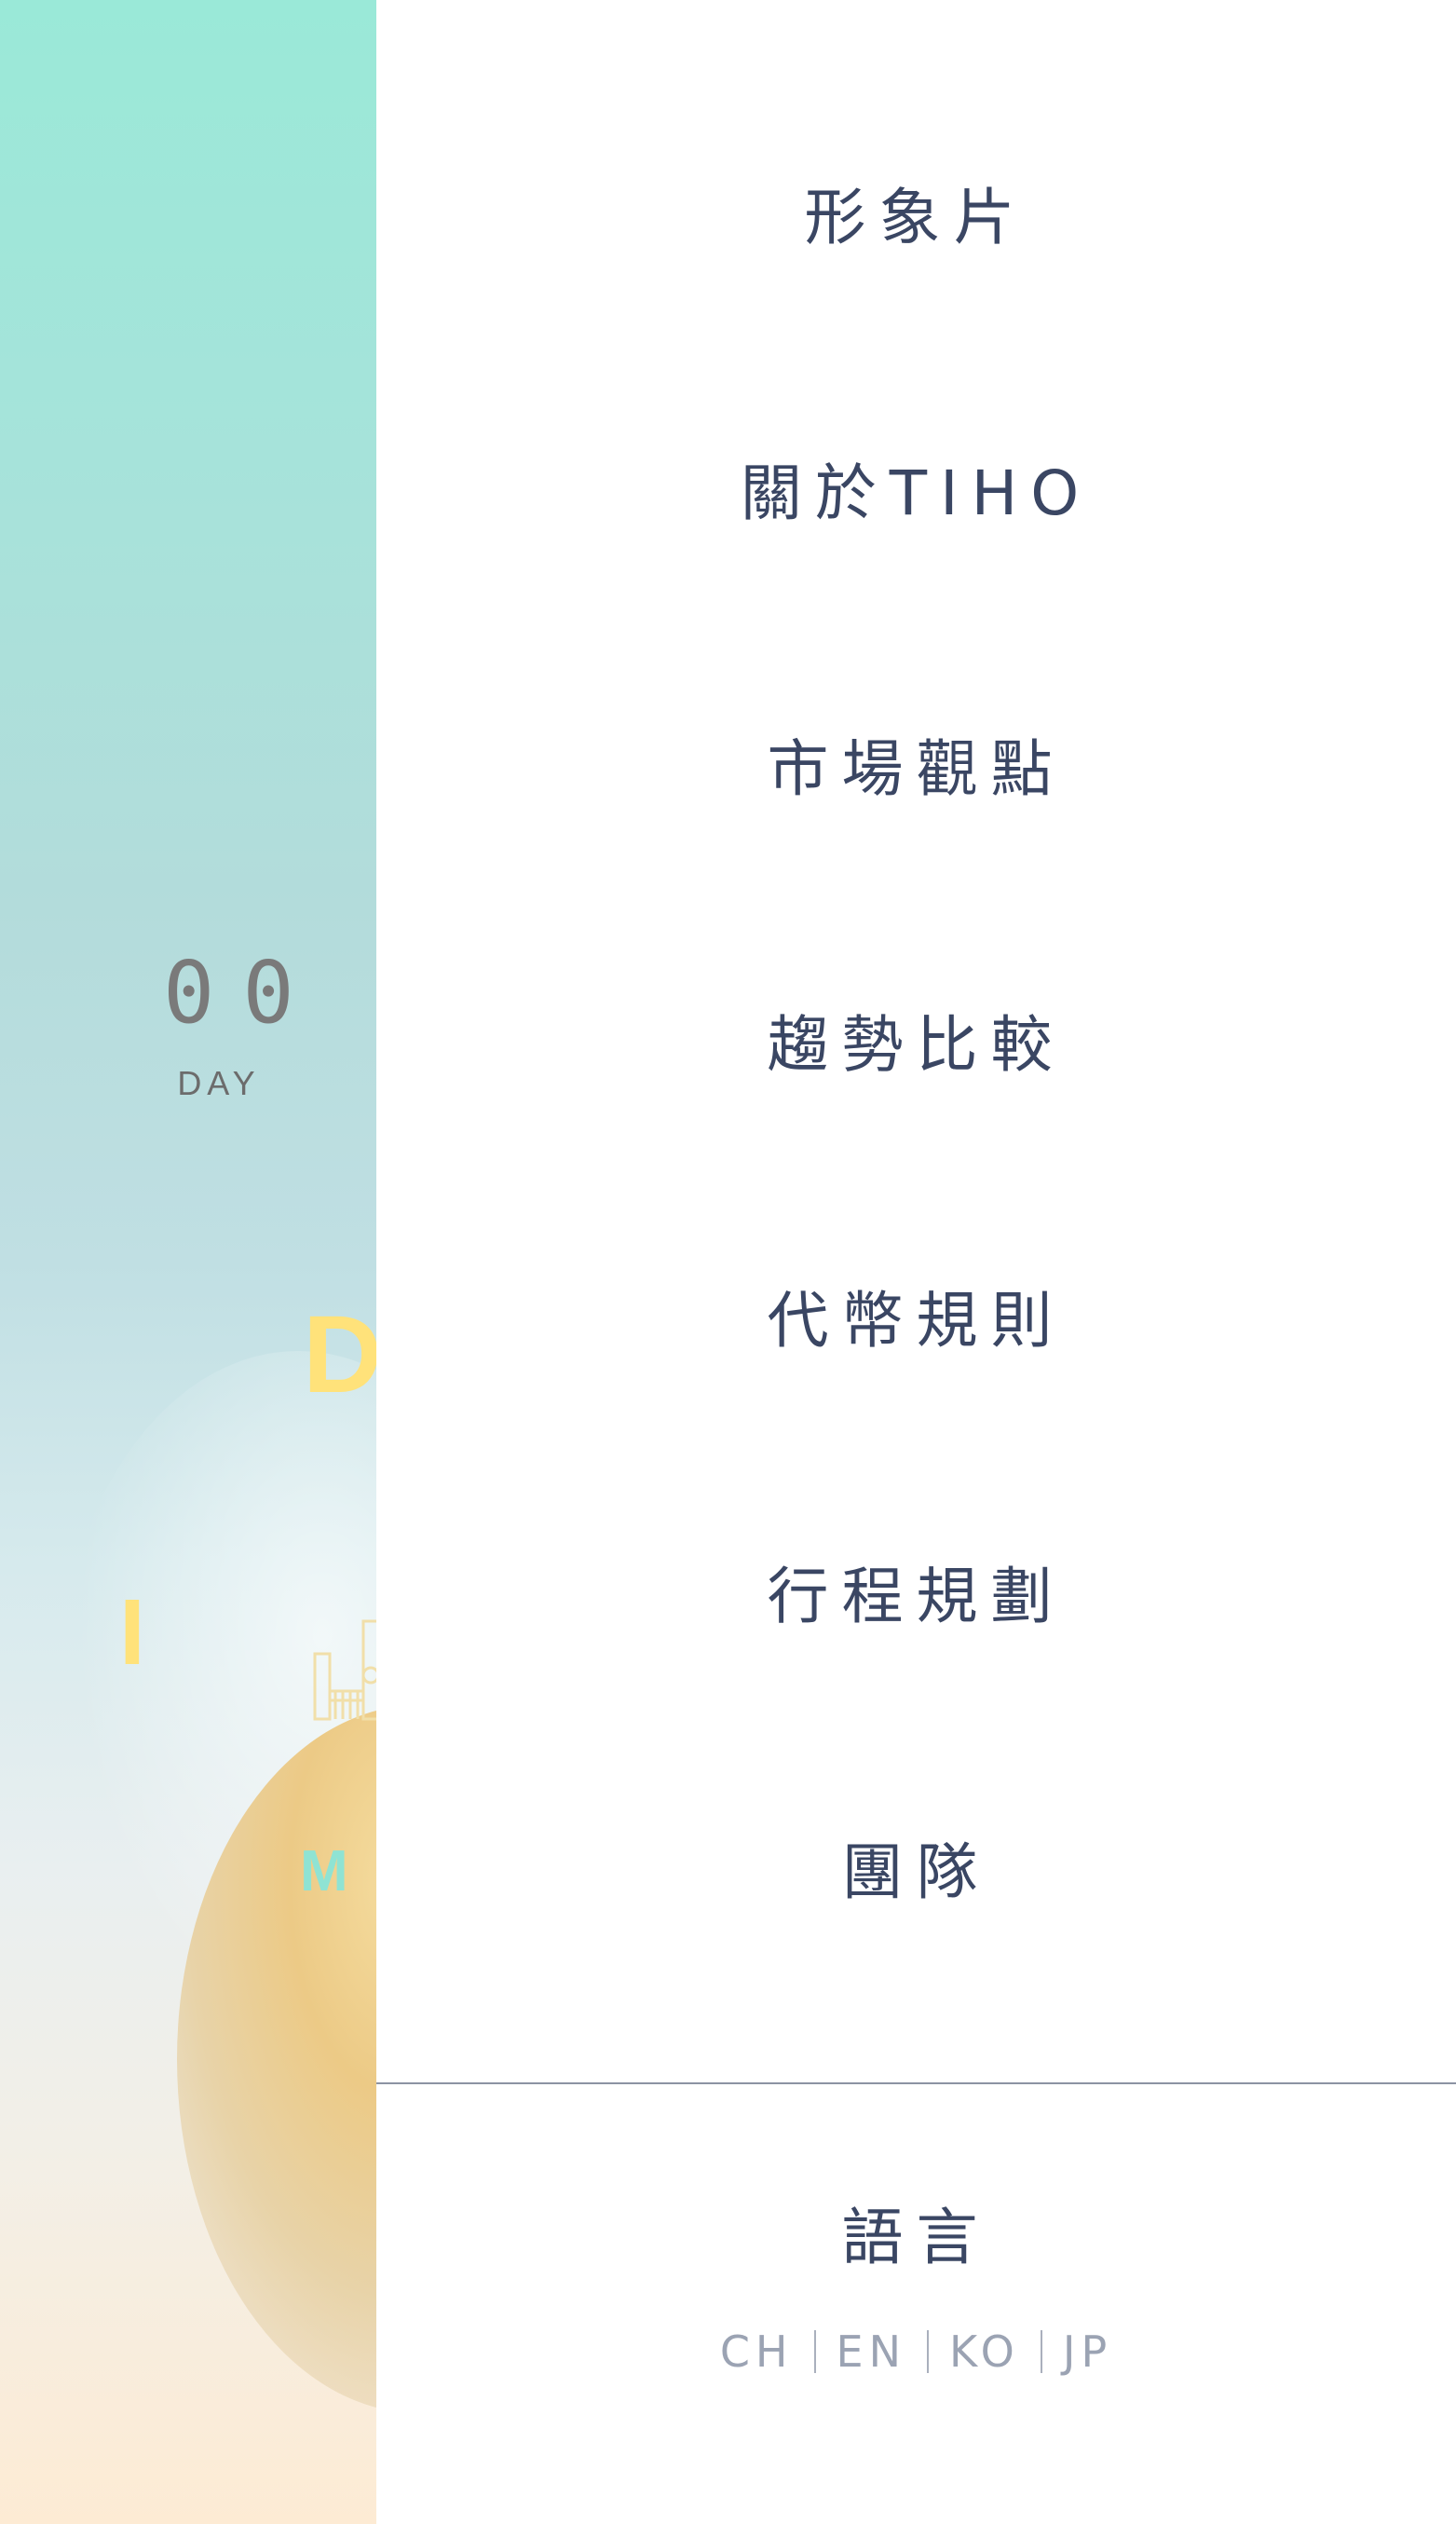  Describe the element at coordinates (219, 1083) in the screenshot. I see `countdown-unit-label: DAY` at that location.